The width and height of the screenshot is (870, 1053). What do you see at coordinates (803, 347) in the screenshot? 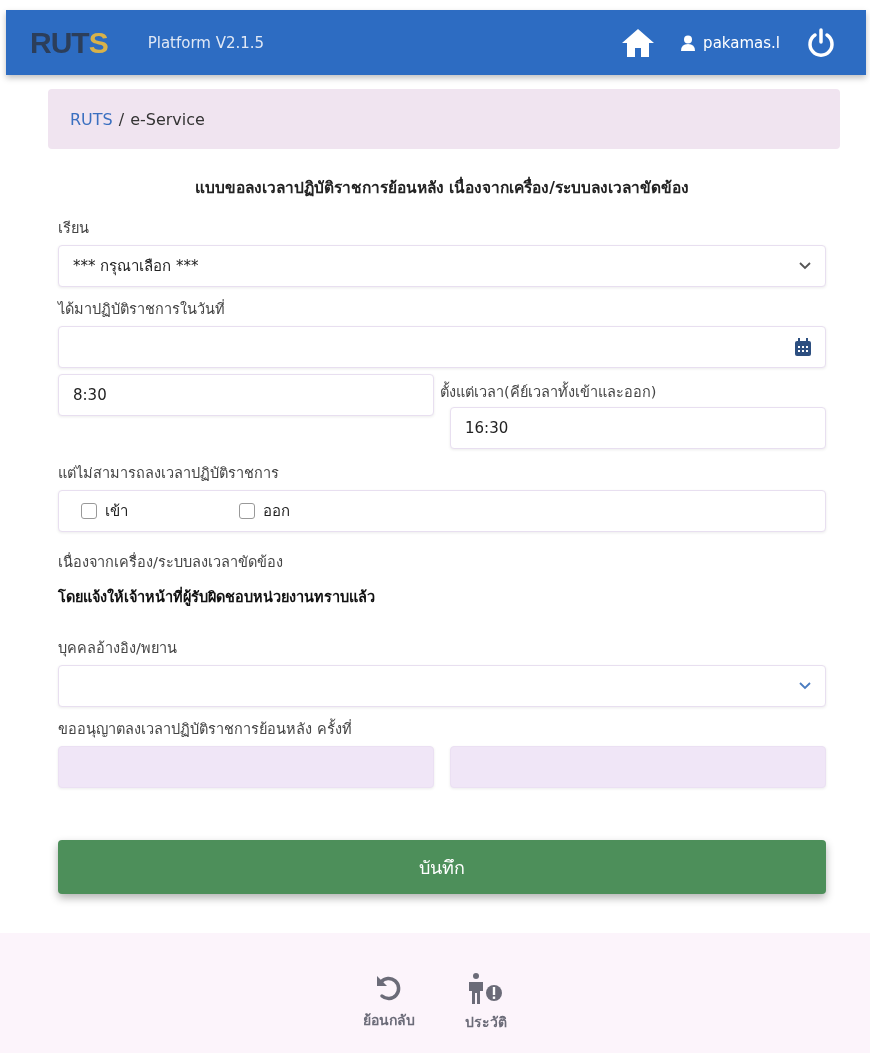
I see `calendar-icon` at bounding box center [803, 347].